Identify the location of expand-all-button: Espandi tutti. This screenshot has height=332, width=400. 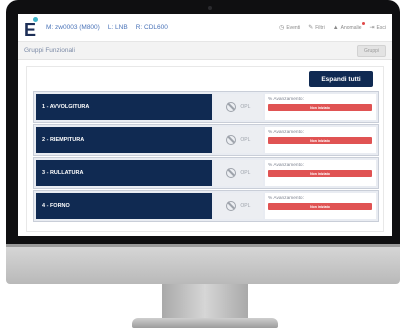
(341, 79).